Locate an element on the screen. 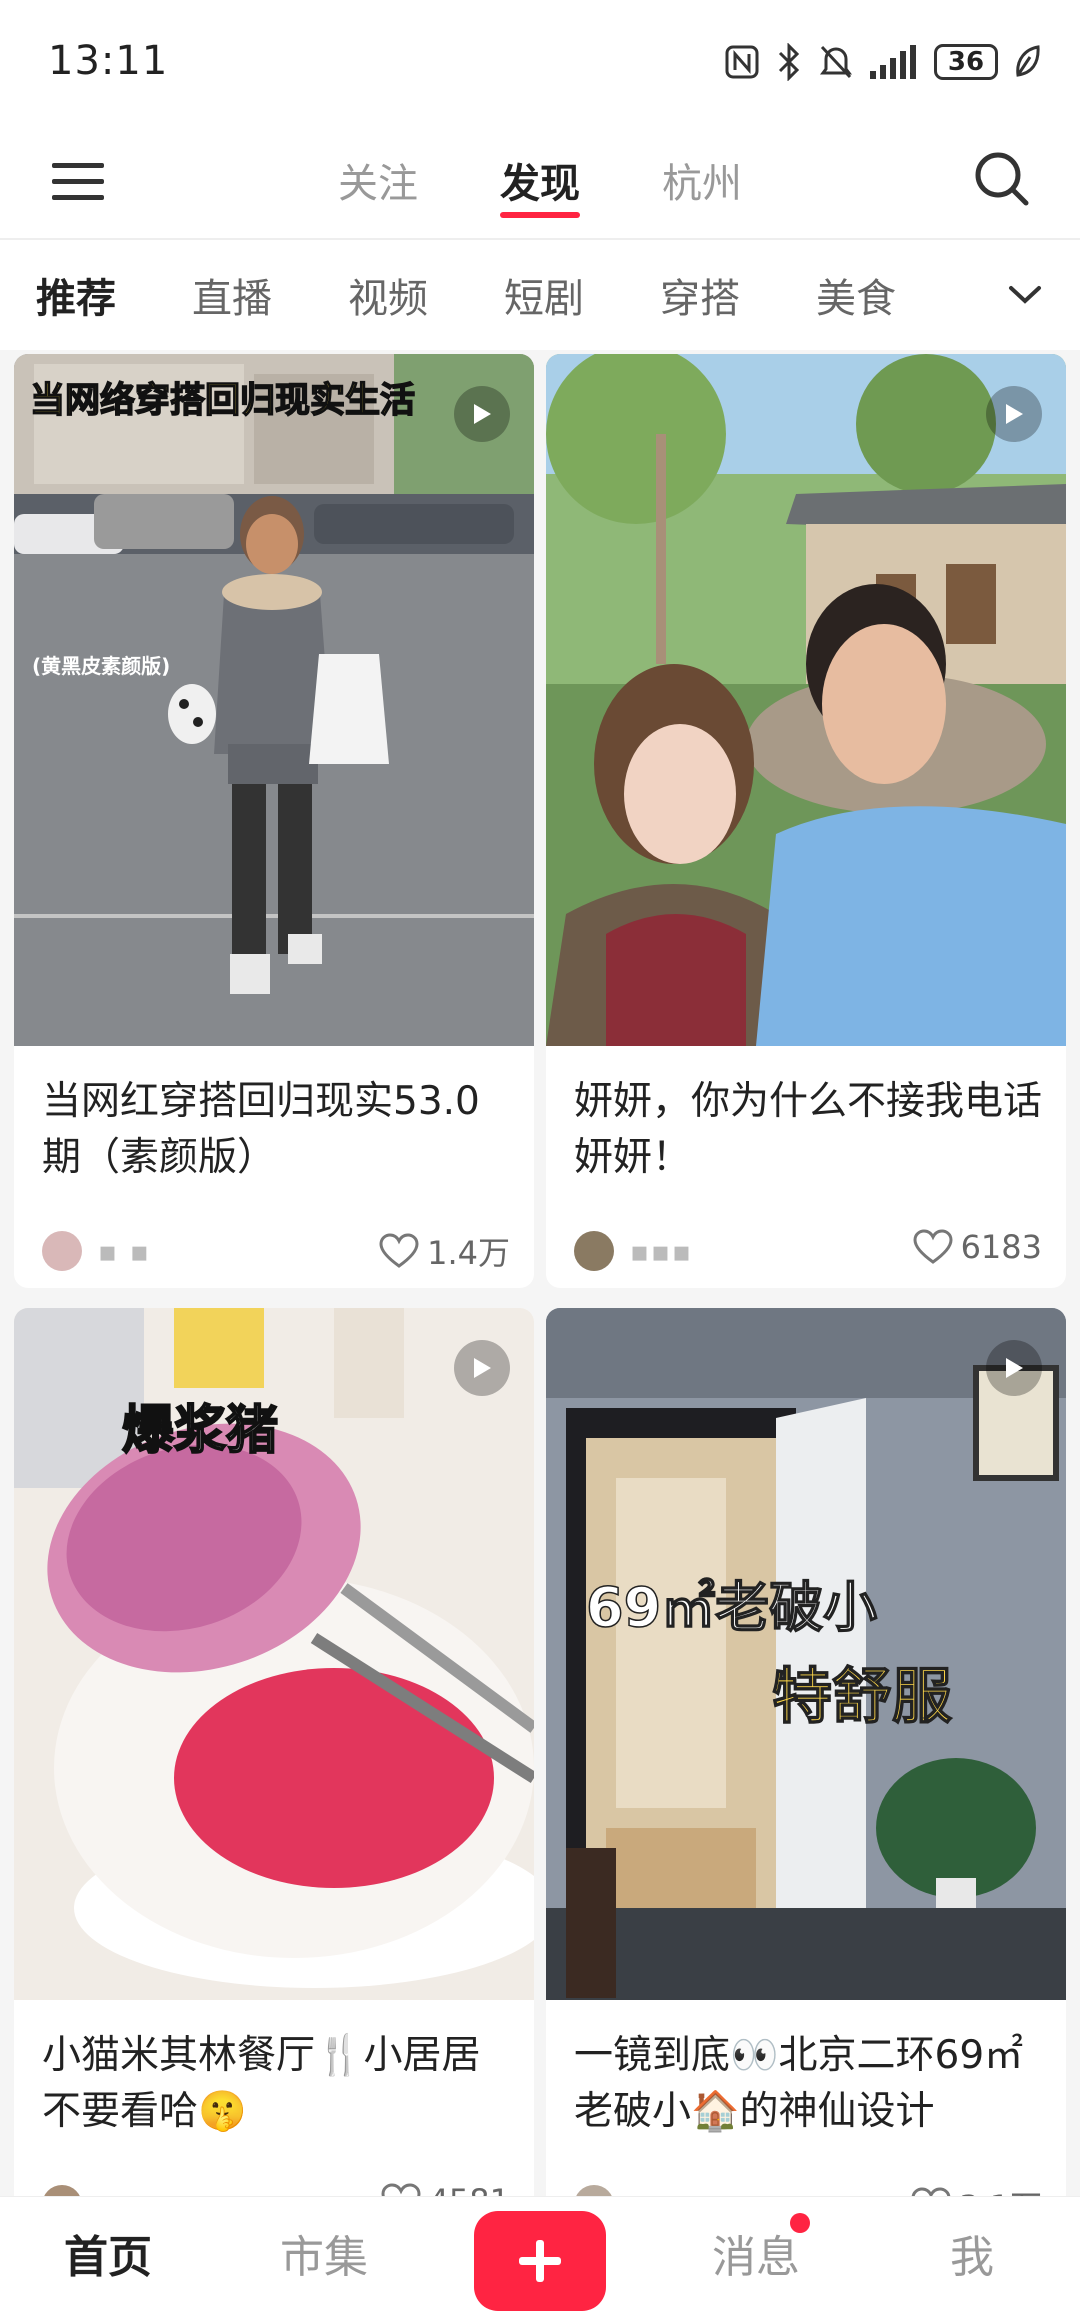  nav-market: 市集 is located at coordinates (324, 2253).